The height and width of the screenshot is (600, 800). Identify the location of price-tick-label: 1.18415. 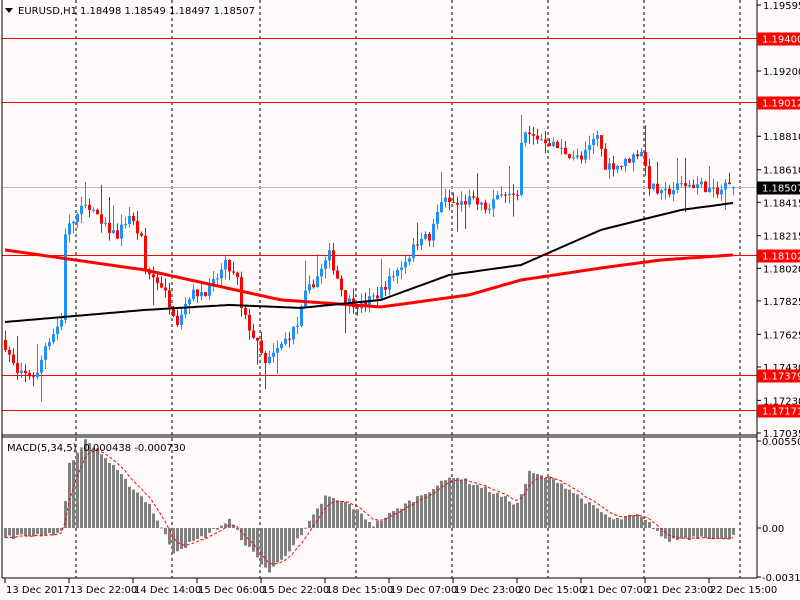
(781, 203).